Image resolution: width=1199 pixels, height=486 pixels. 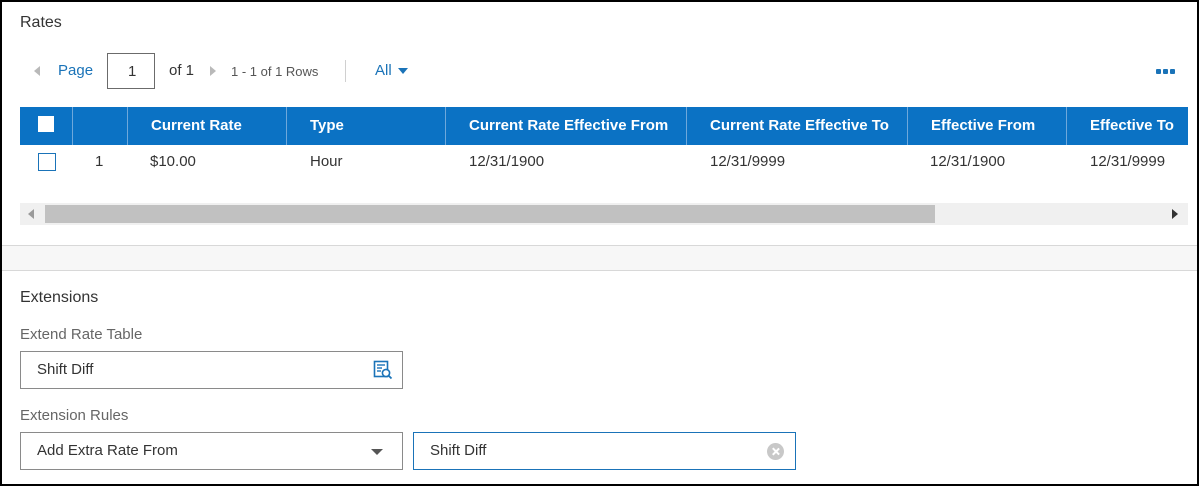 What do you see at coordinates (796, 126) in the screenshot?
I see `column-header-current-rate-effective-to: Current Rate Effective To` at bounding box center [796, 126].